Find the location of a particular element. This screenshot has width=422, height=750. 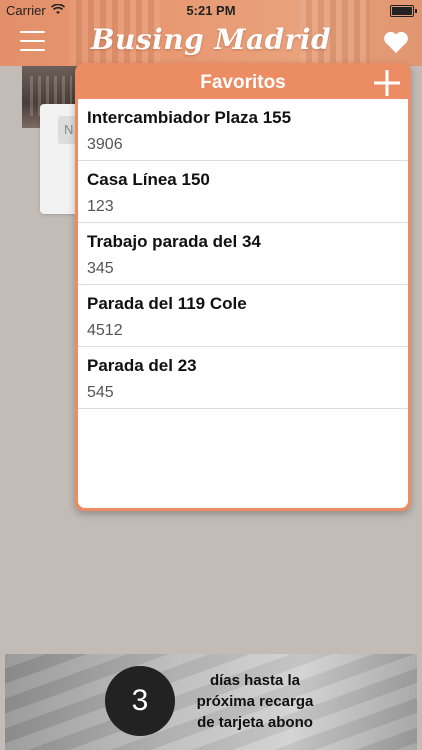

favorite-stop-code: 545 is located at coordinates (100, 392).